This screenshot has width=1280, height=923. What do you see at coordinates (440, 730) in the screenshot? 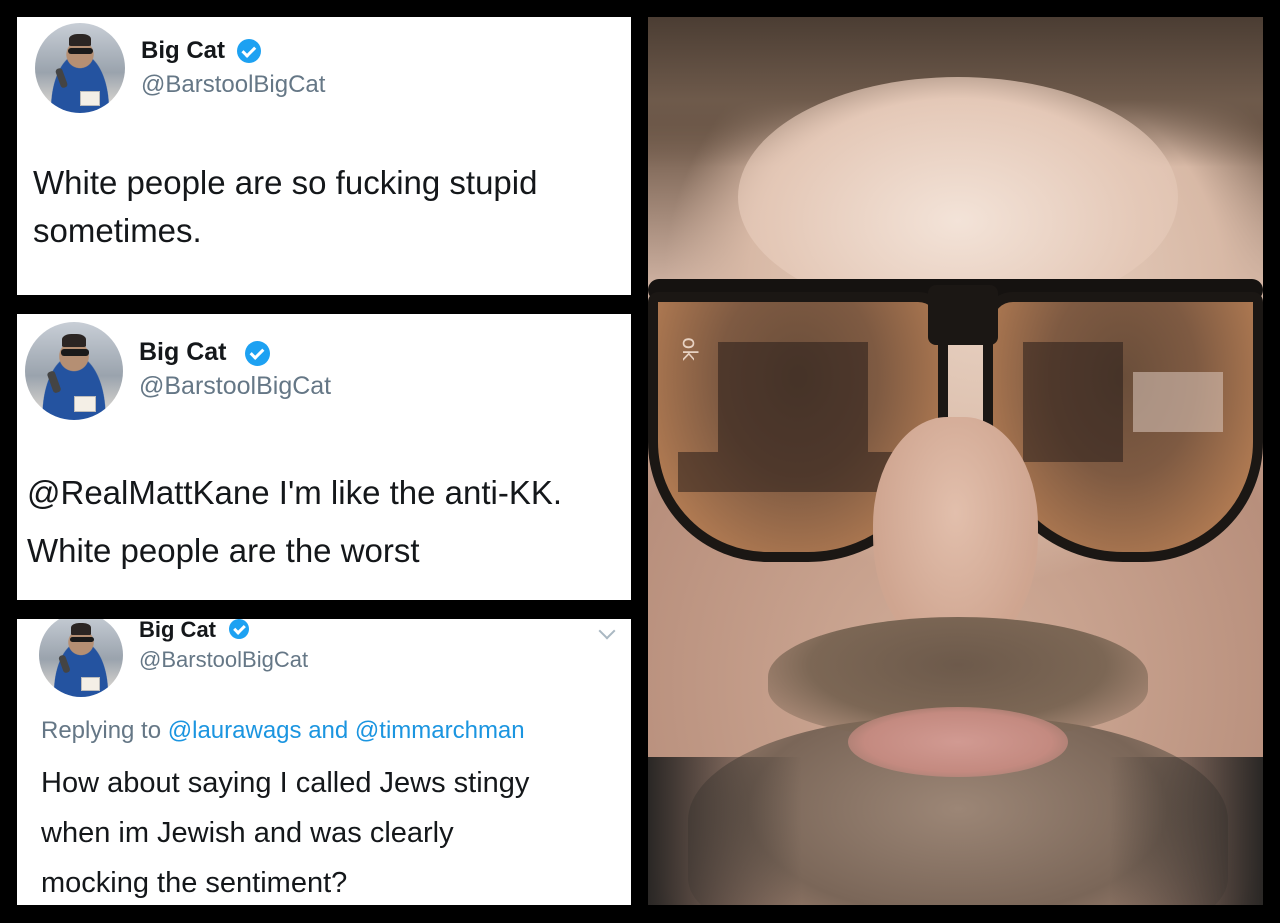
I see `reply-mention-link: @timmarchman` at bounding box center [440, 730].